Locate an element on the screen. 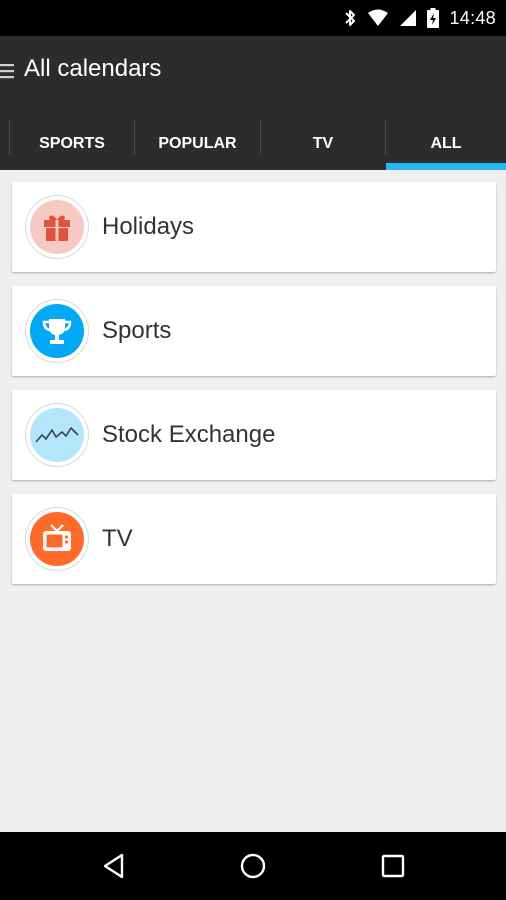 The image size is (506, 900). stock-chart-icon is located at coordinates (57, 435).